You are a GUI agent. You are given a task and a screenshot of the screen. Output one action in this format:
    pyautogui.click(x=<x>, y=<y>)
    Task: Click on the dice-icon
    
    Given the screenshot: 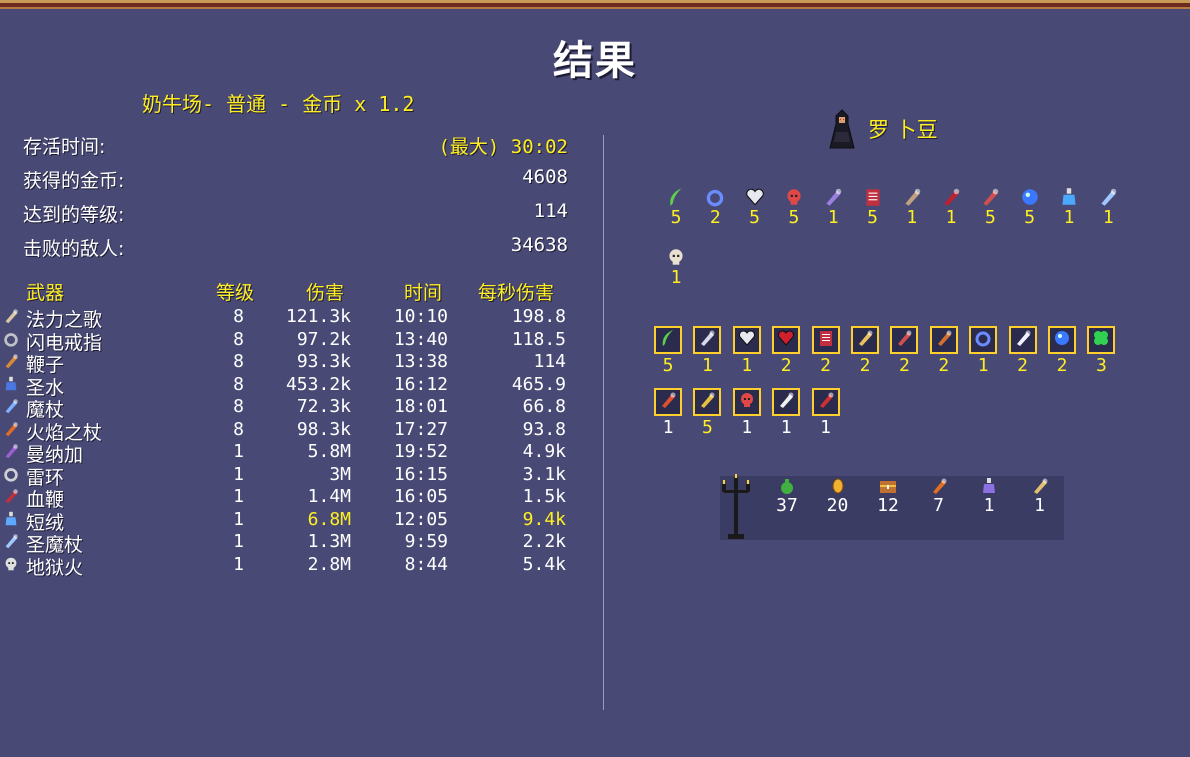 What is the action you would take?
    pyautogui.click(x=786, y=402)
    